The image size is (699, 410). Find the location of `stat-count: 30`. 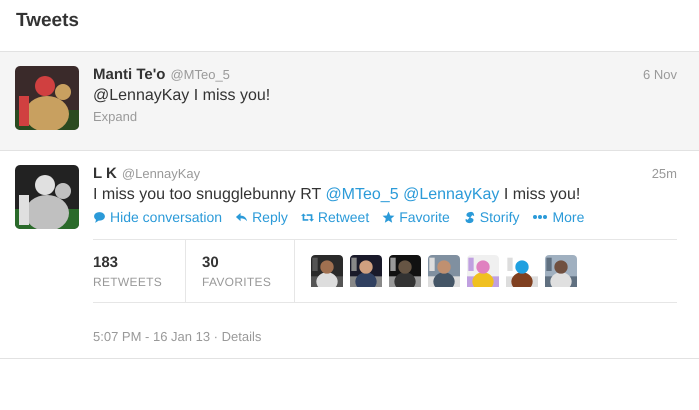

stat-count: 30 is located at coordinates (240, 262).